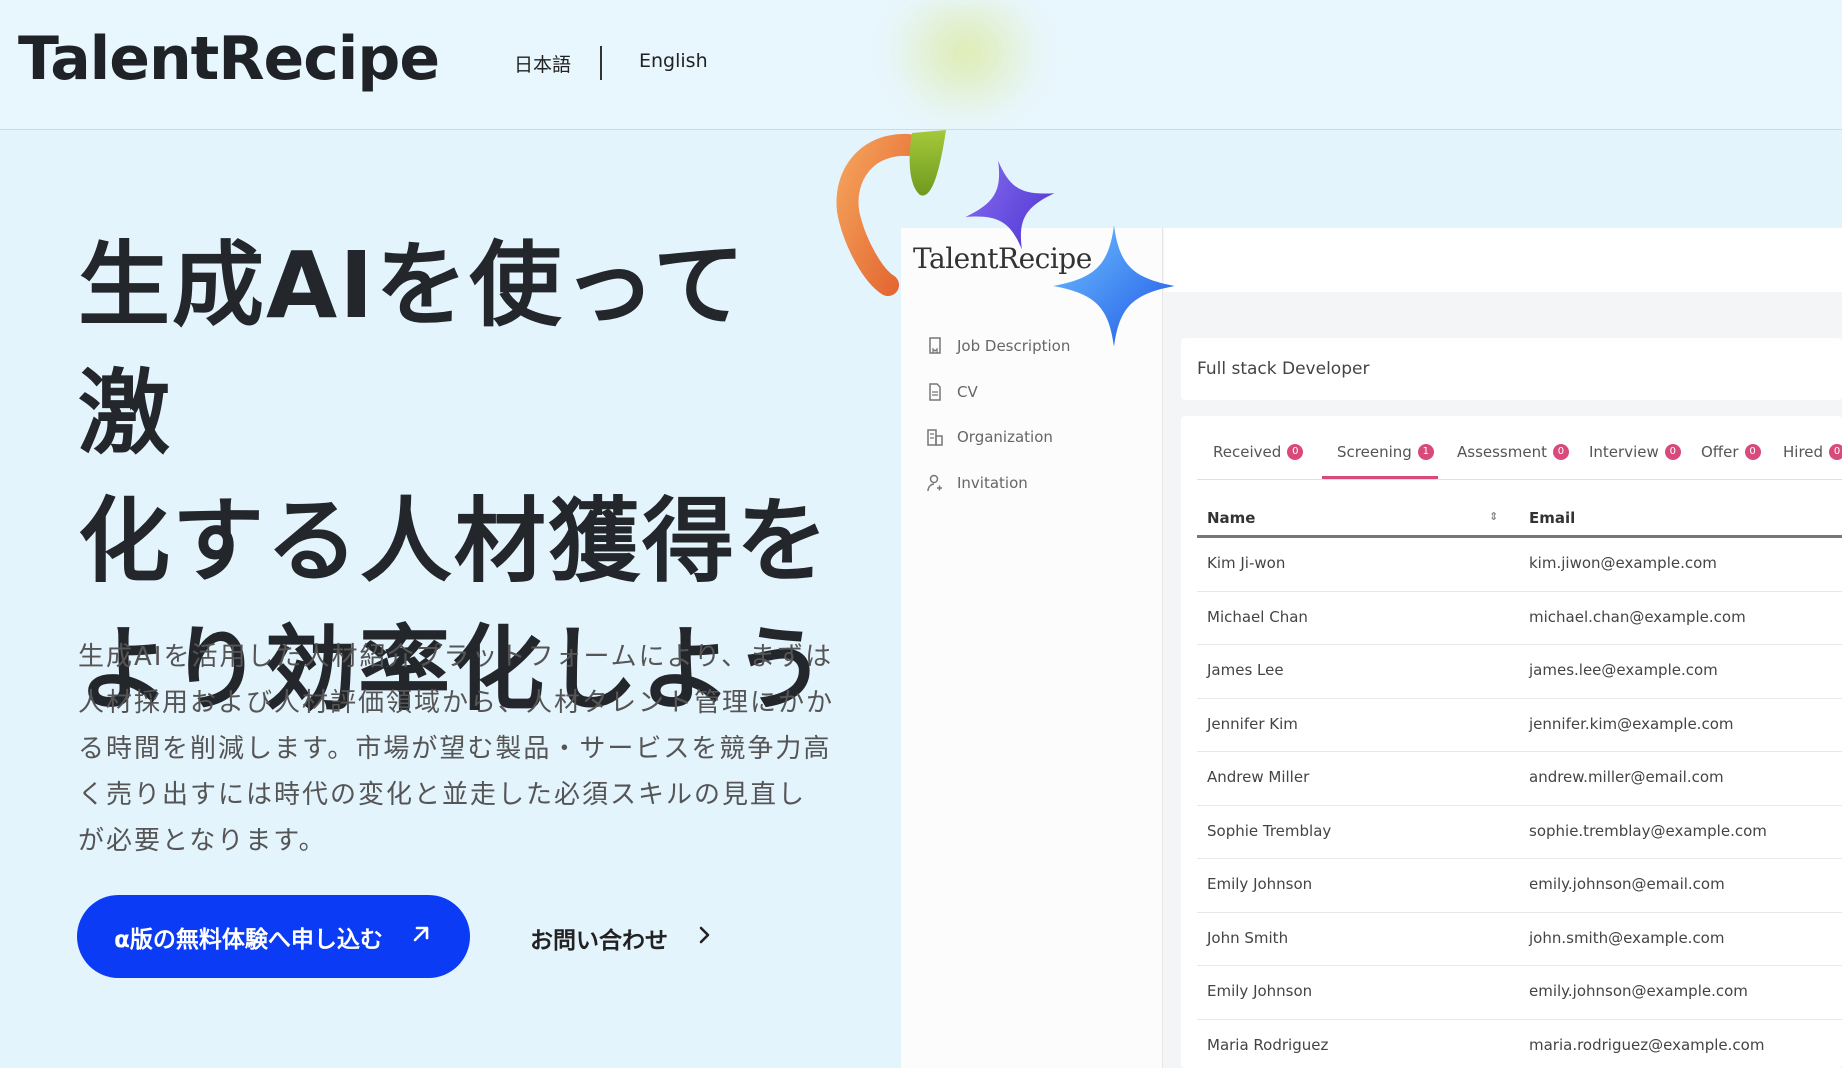 This screenshot has width=1842, height=1068. Describe the element at coordinates (1268, 1044) in the screenshot. I see `candidate-name: Maria Rodriguez` at that location.